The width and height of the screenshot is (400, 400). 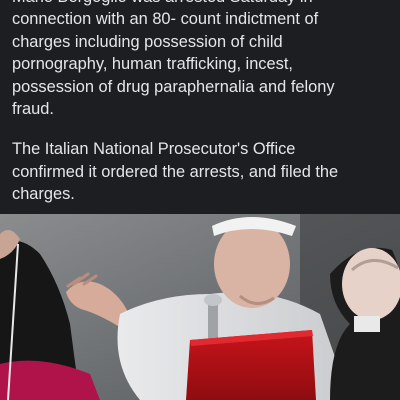 What do you see at coordinates (371, 284) in the screenshot?
I see `right-figure-head` at bounding box center [371, 284].